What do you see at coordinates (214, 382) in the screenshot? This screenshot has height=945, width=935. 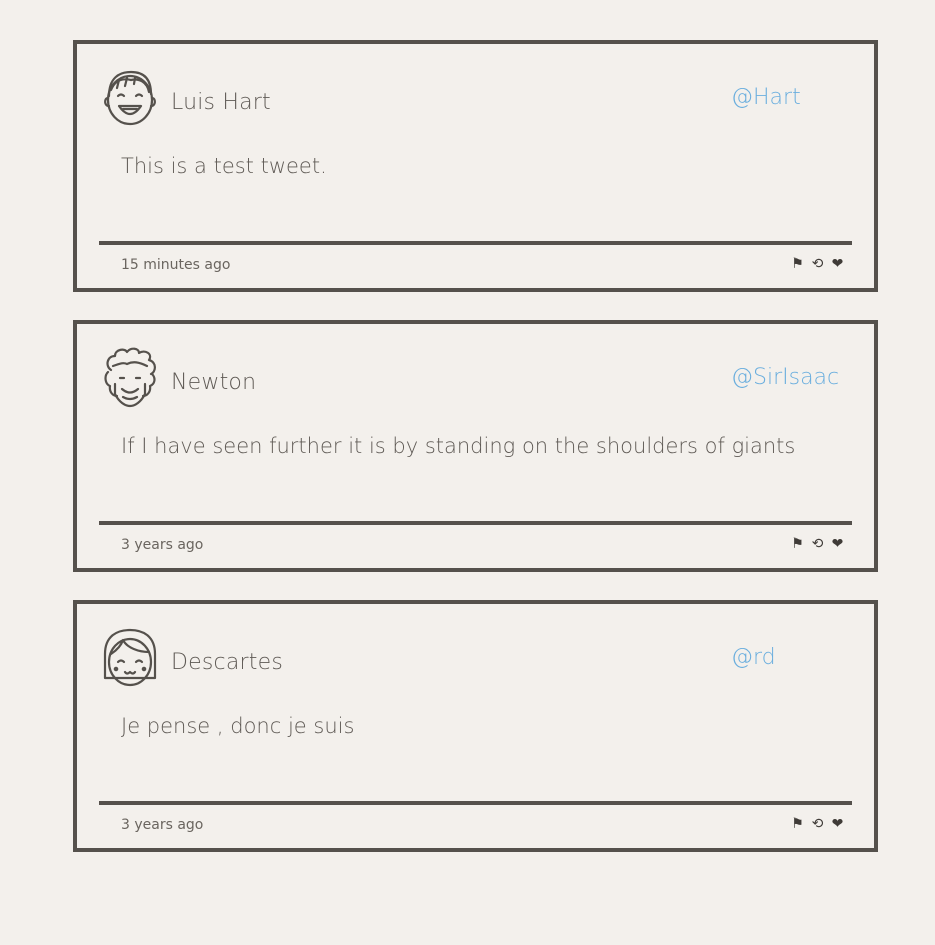 I see `user-name: Newton` at bounding box center [214, 382].